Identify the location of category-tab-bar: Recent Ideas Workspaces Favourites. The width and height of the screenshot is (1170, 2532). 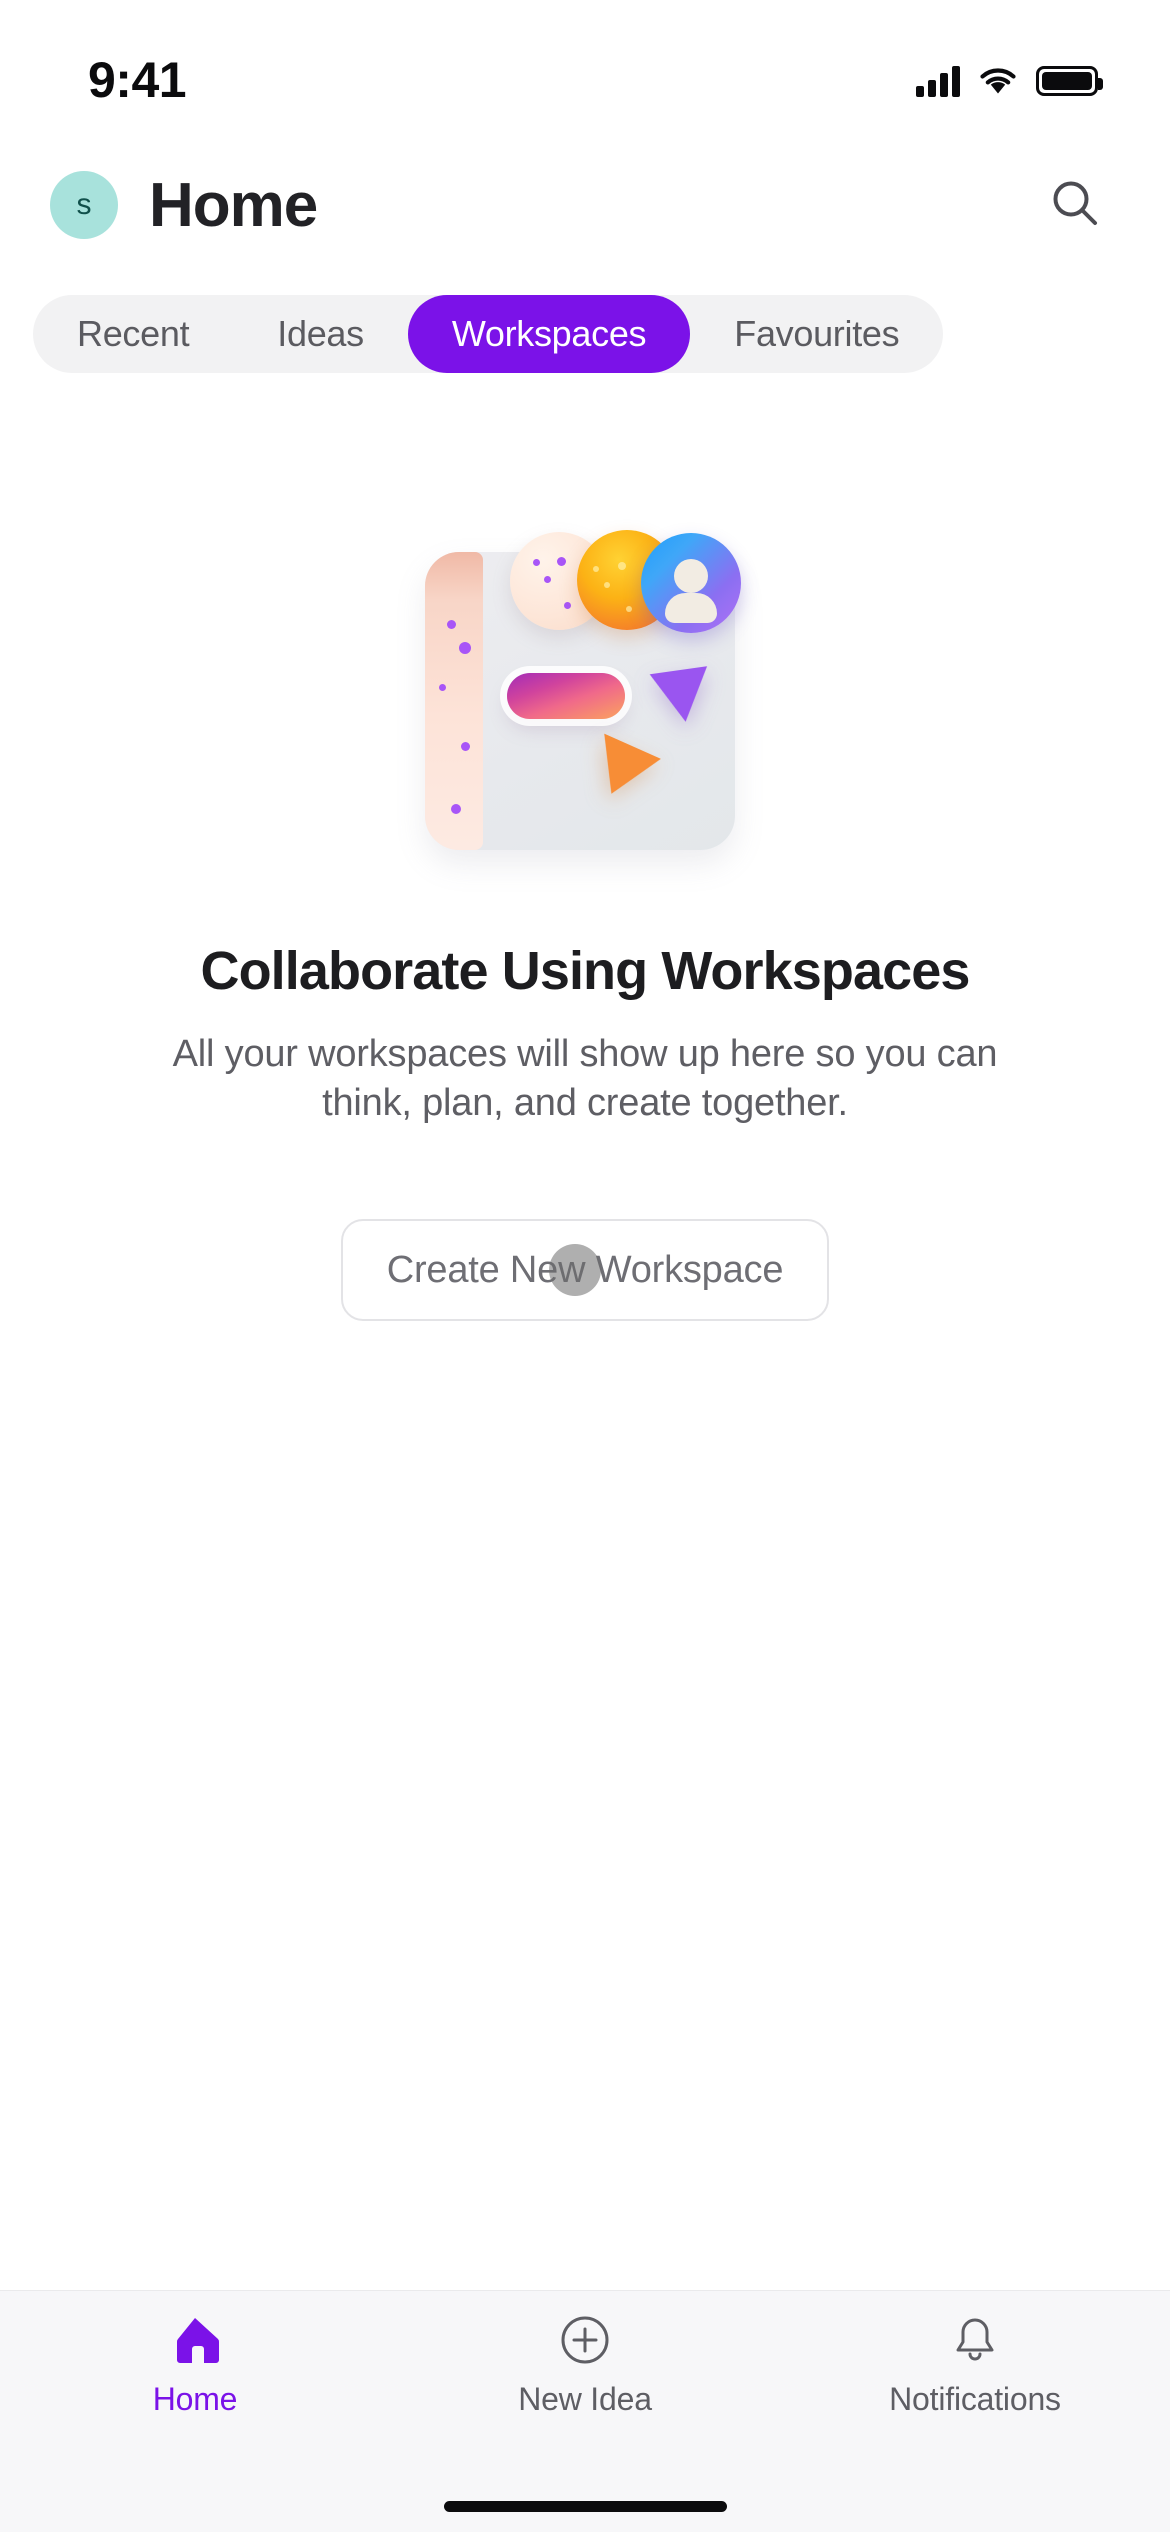
(585, 325).